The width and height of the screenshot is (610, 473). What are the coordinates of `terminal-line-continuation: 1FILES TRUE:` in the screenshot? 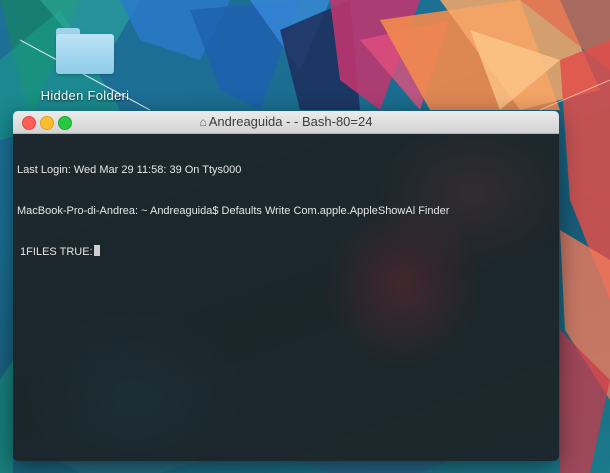 It's located at (286, 252).